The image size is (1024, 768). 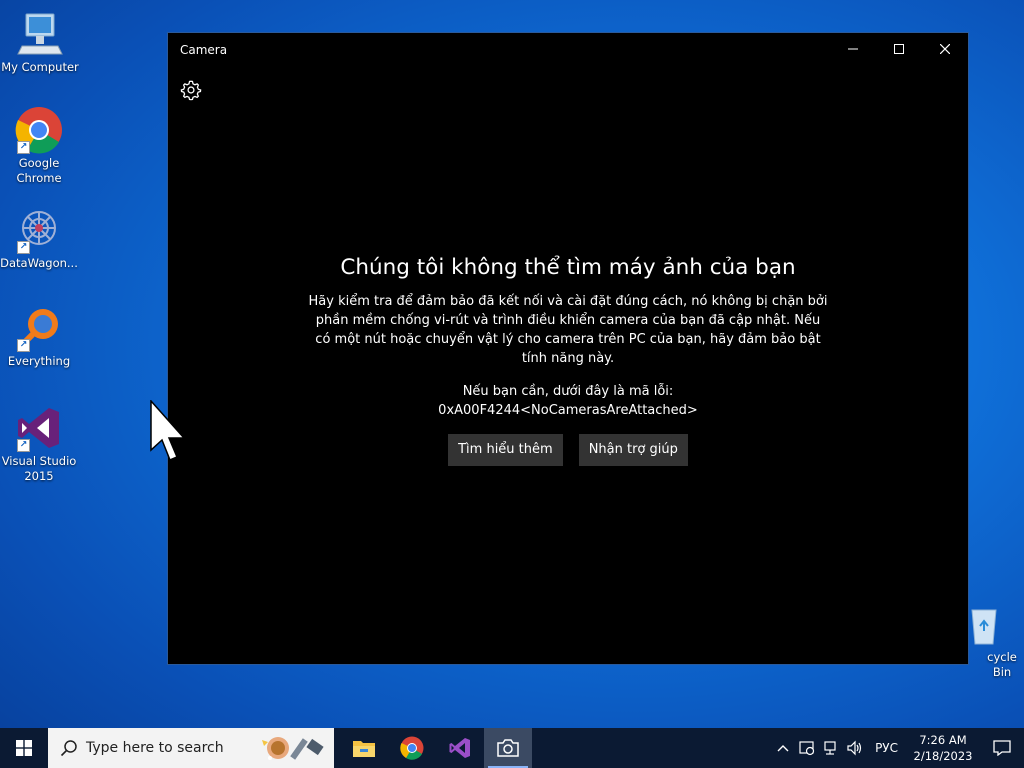 I want to click on everything-search-icon: ↗, so click(x=39, y=328).